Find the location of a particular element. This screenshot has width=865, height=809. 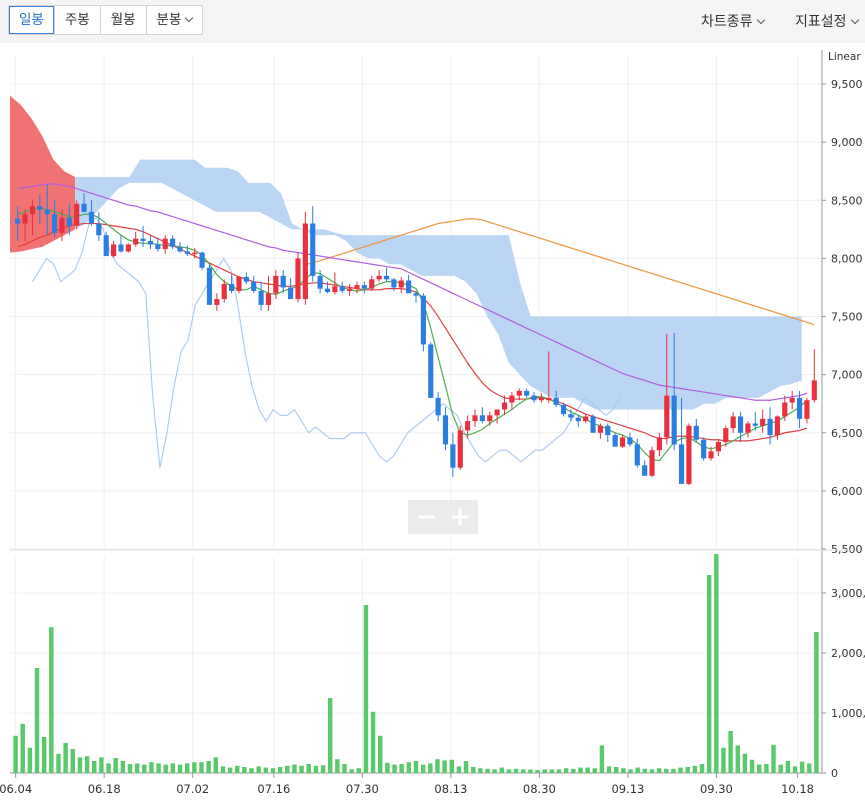

chart-type-dropdown: 차트종류 is located at coordinates (733, 21).